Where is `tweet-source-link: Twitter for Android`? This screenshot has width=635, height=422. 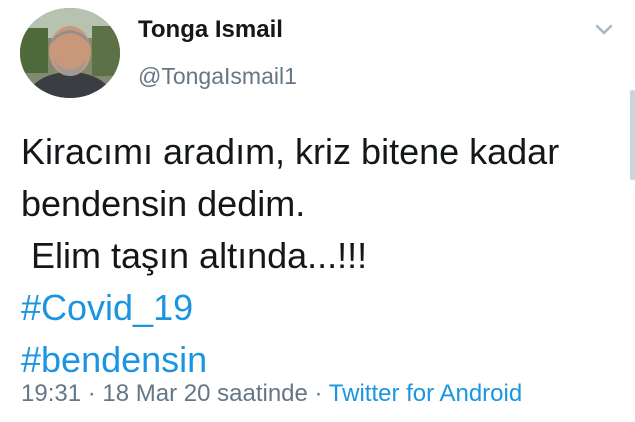 tweet-source-link: Twitter for Android is located at coordinates (425, 393).